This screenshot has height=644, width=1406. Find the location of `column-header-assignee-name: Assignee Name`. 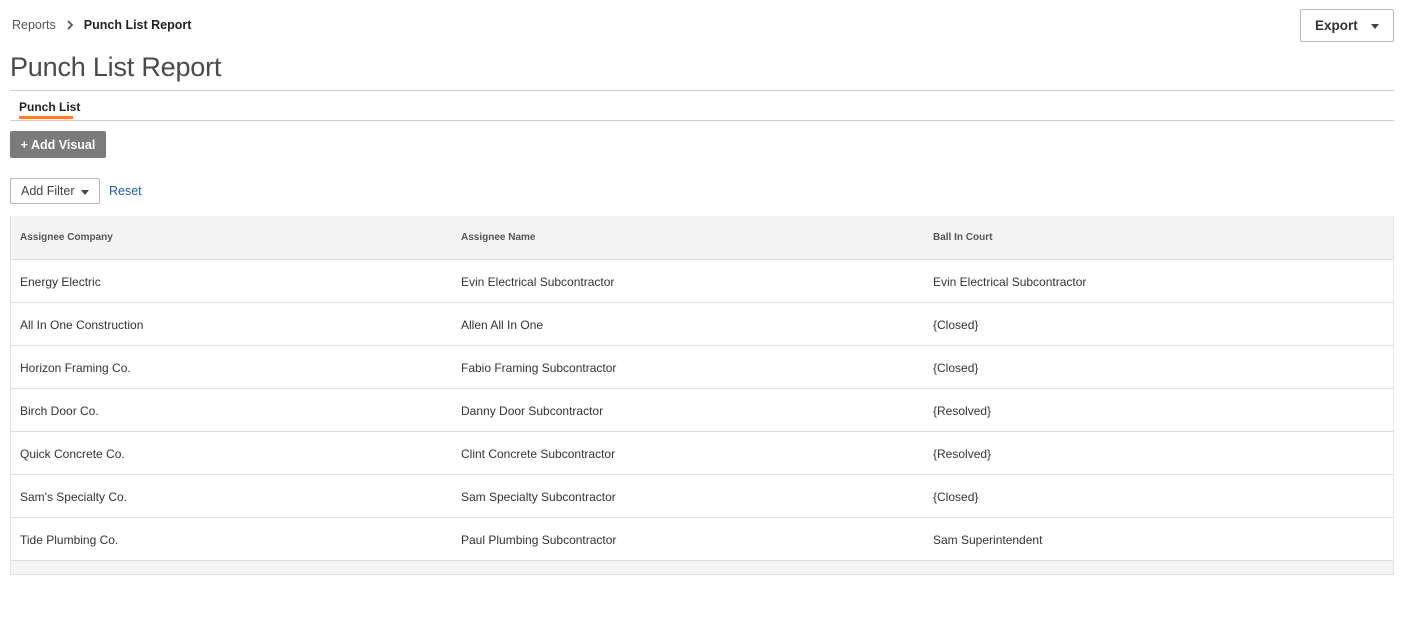

column-header-assignee-name: Assignee Name is located at coordinates (498, 237).